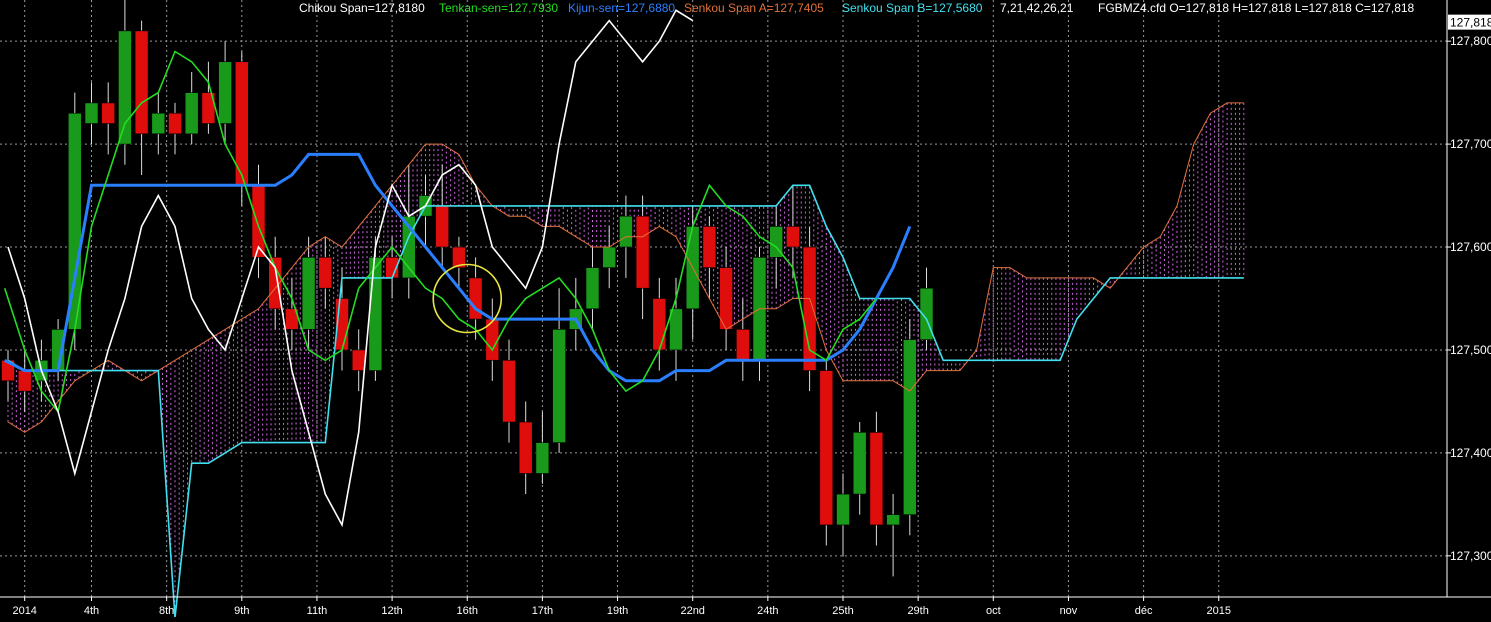  What do you see at coordinates (1470, 453) in the screenshot?
I see `price-tick-label: 127,400` at bounding box center [1470, 453].